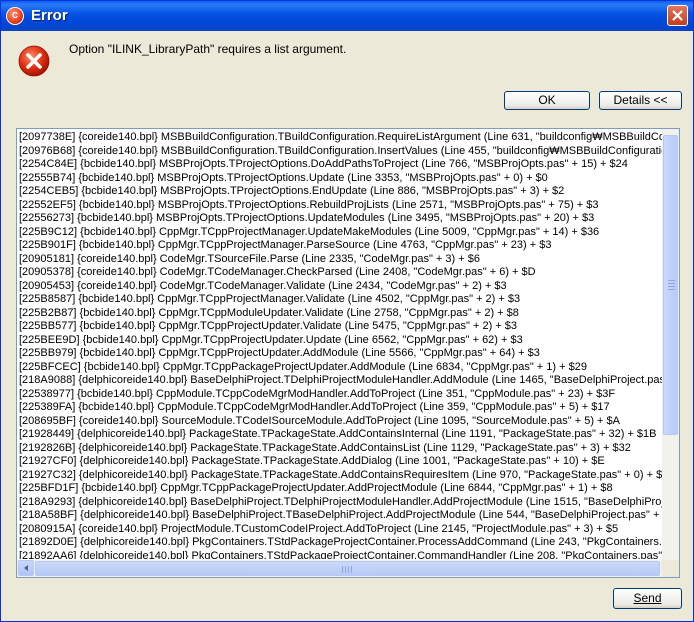  I want to click on title-bar: C Error, so click(347, 16).